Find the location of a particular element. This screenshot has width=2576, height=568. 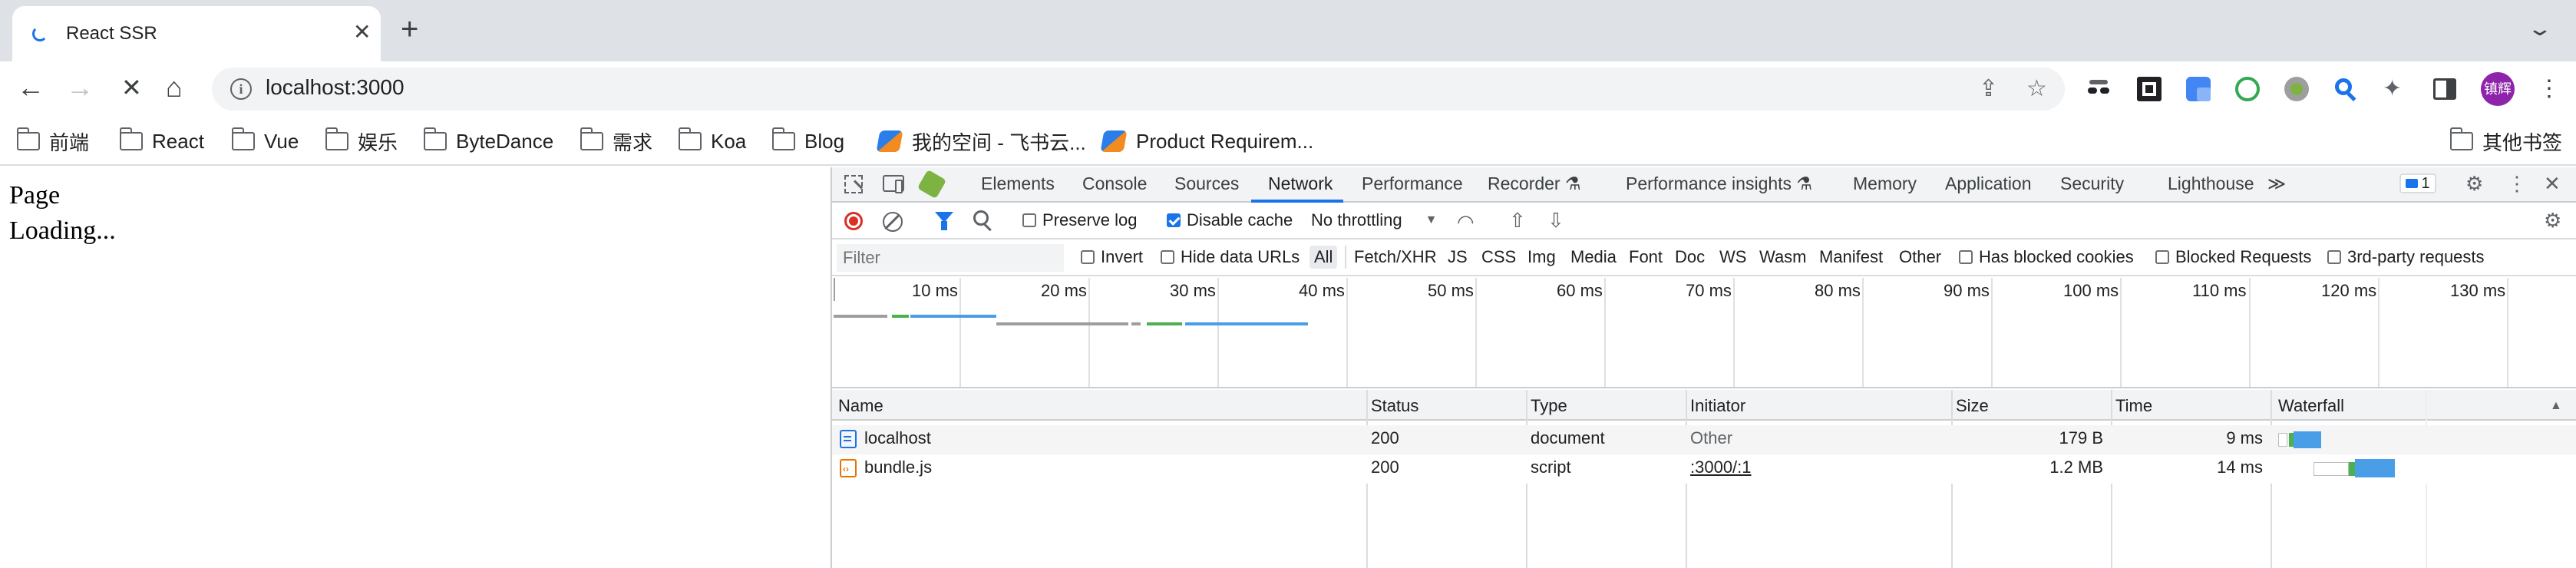

request-name: bundle.js is located at coordinates (898, 467).